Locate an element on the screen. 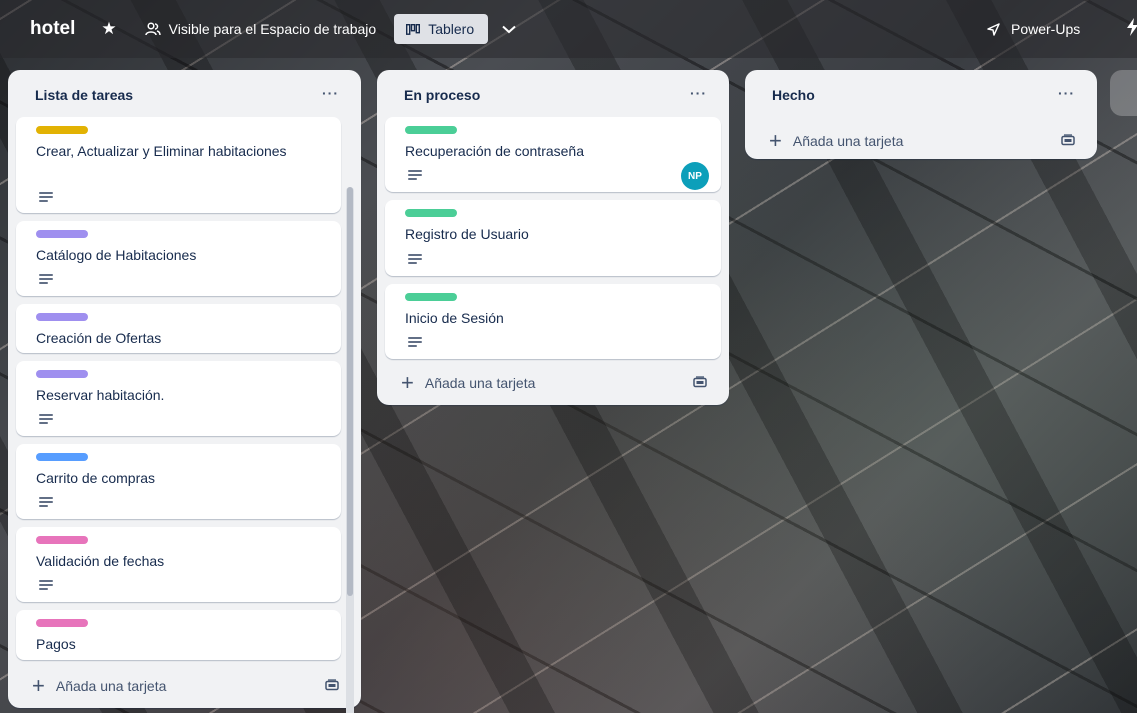 This screenshot has width=1137, height=713. card-title: Inicio de Sesión is located at coordinates (454, 318).